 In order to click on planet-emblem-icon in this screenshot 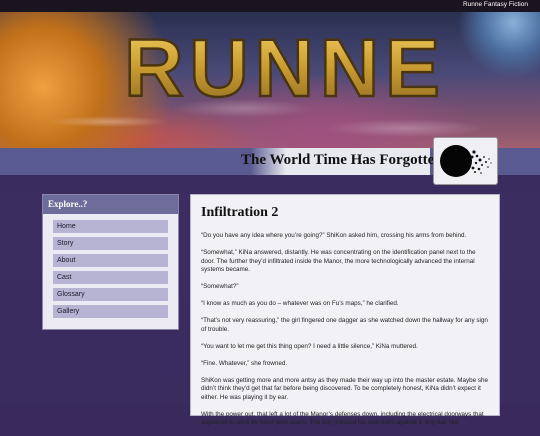, I will do `click(465, 161)`.